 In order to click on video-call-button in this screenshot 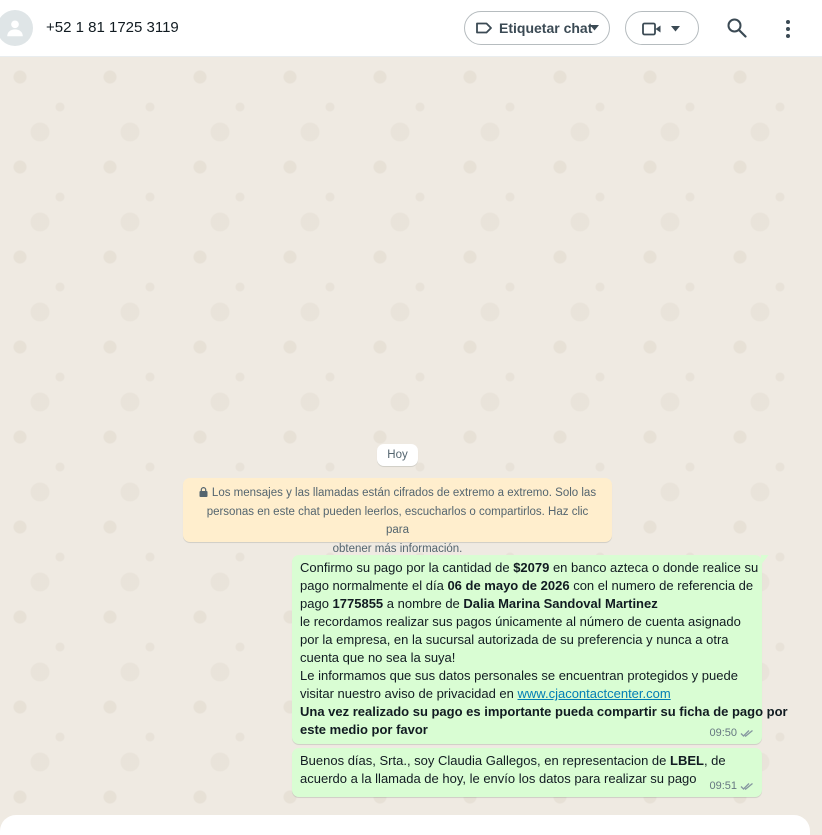, I will do `click(662, 28)`.